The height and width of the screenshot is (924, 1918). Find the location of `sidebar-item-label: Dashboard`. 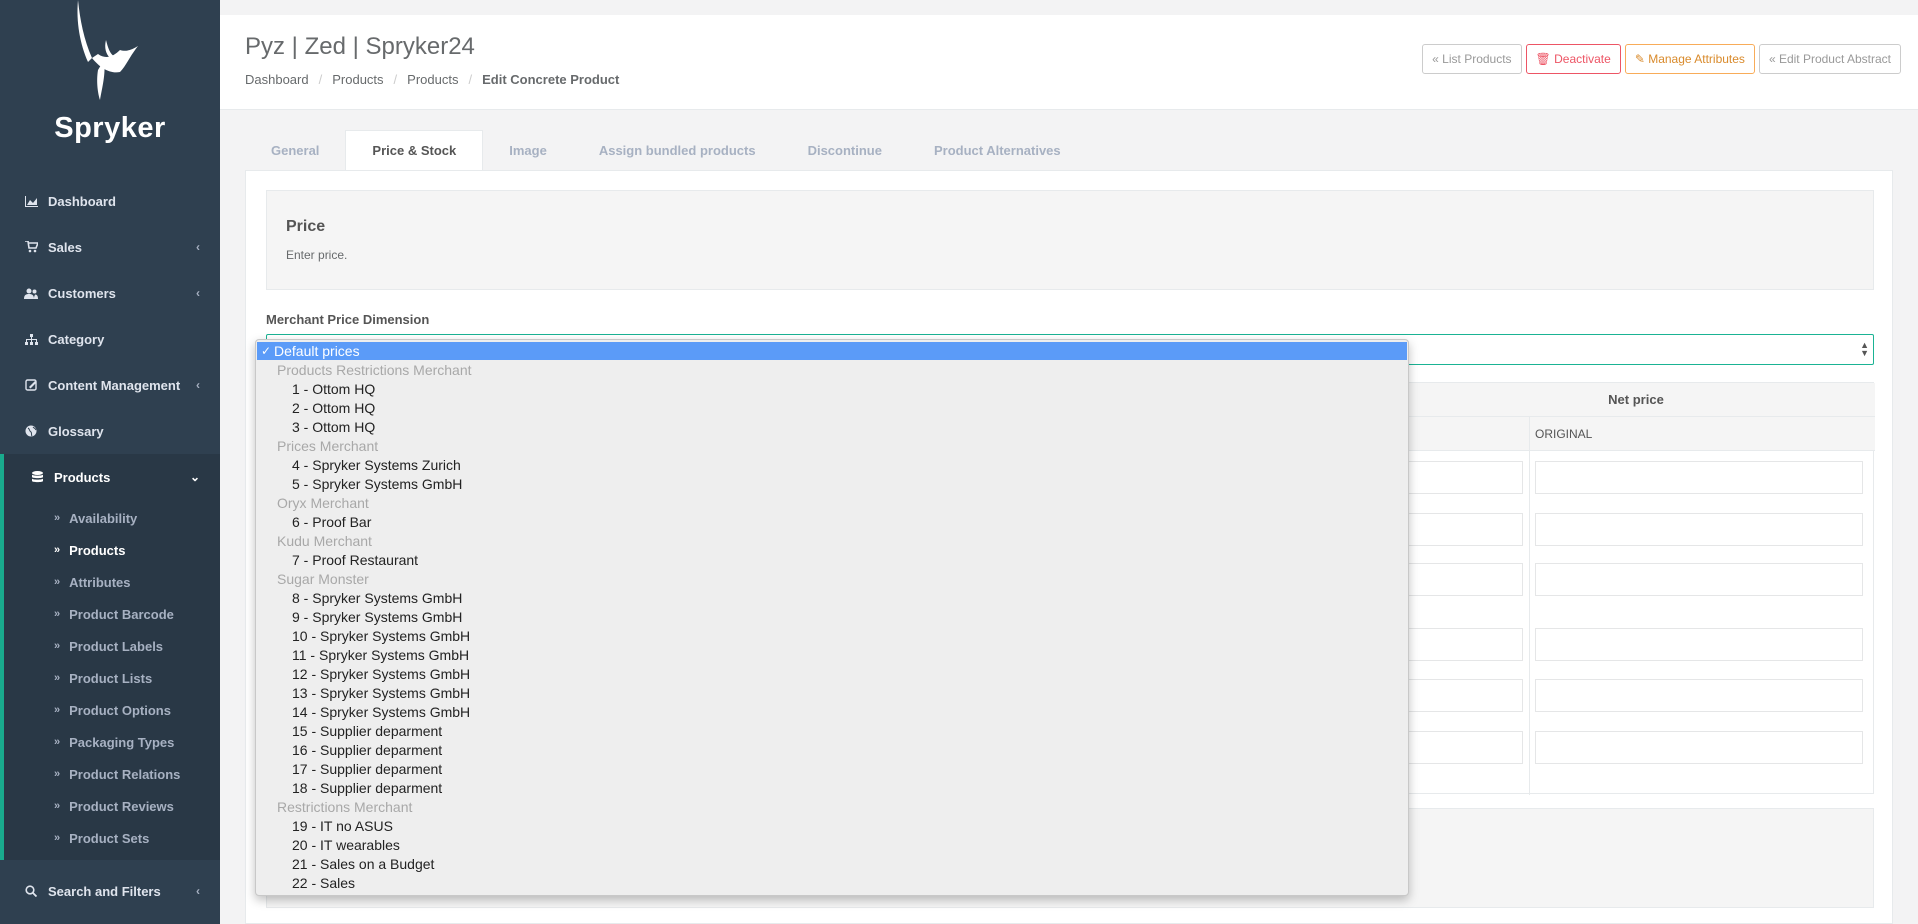

sidebar-item-label: Dashboard is located at coordinates (82, 201).